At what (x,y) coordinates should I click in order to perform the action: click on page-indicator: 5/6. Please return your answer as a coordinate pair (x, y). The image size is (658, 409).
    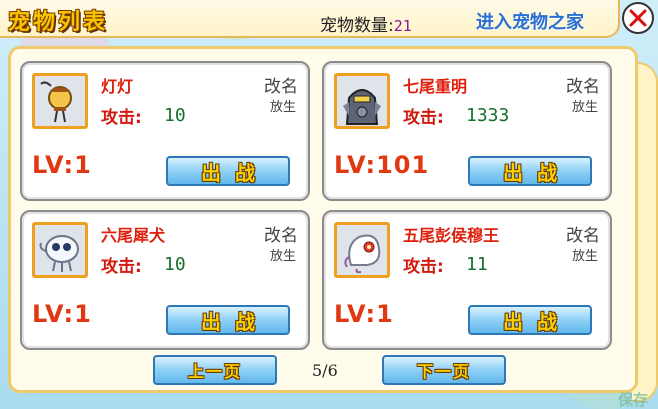
    Looking at the image, I should click on (325, 370).